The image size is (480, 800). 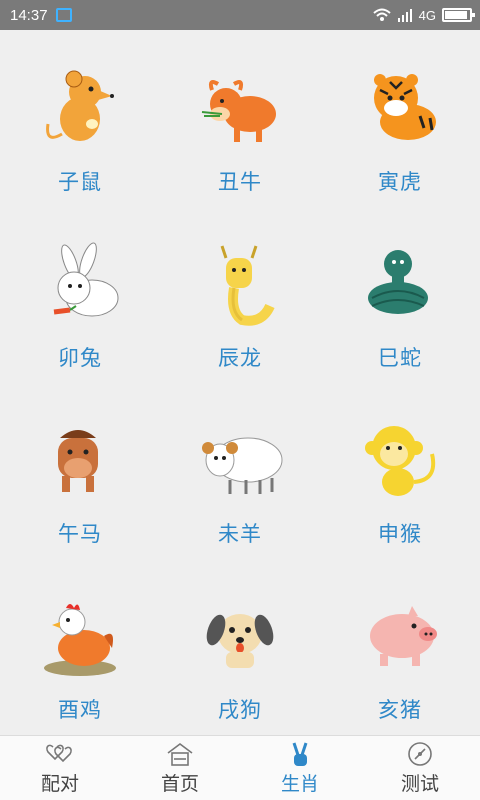 I want to click on zodiac-item-ox: 丑牛, so click(x=240, y=118).